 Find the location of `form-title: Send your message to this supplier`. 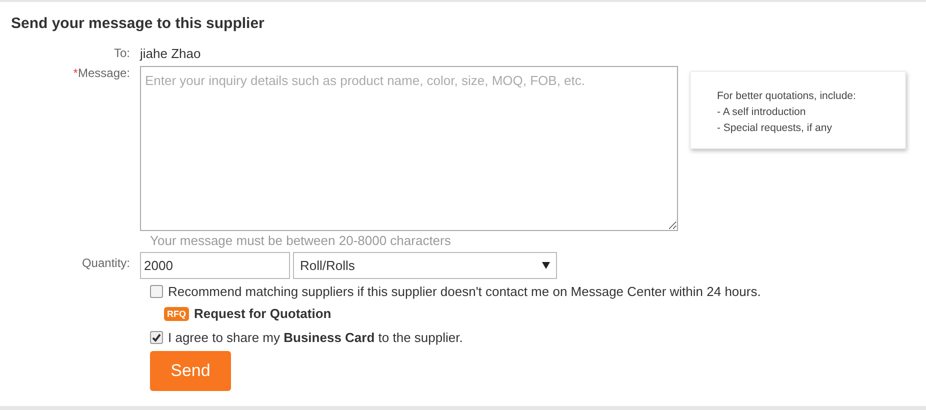

form-title: Send your message to this supplier is located at coordinates (138, 23).